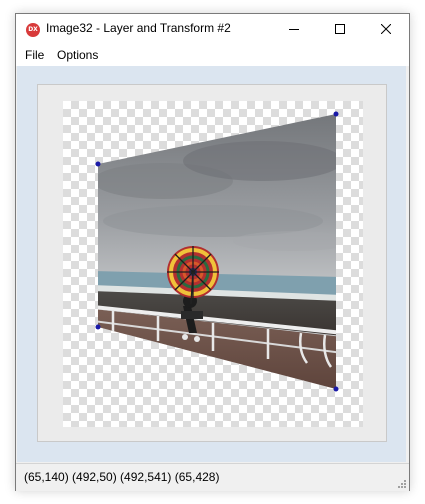 The height and width of the screenshot is (504, 425). I want to click on window-title: Image32 - Layer and Transform #2, so click(138, 28).